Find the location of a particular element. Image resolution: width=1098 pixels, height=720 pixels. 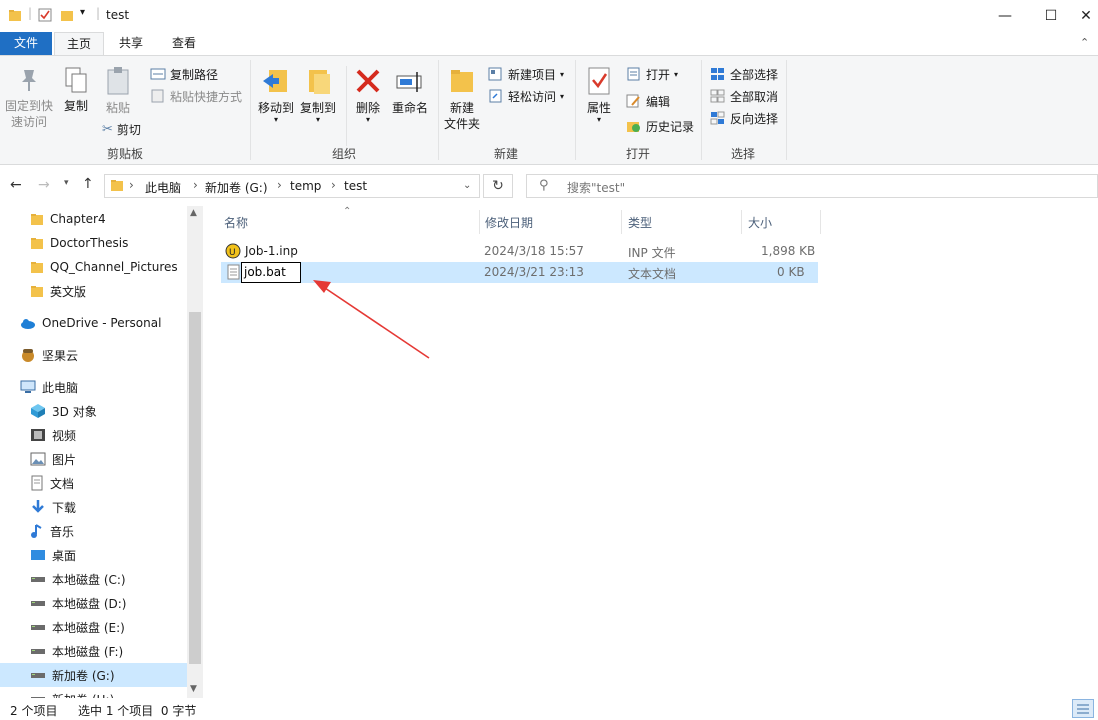

cut-button: ✂ 剪切 is located at coordinates (121, 129).